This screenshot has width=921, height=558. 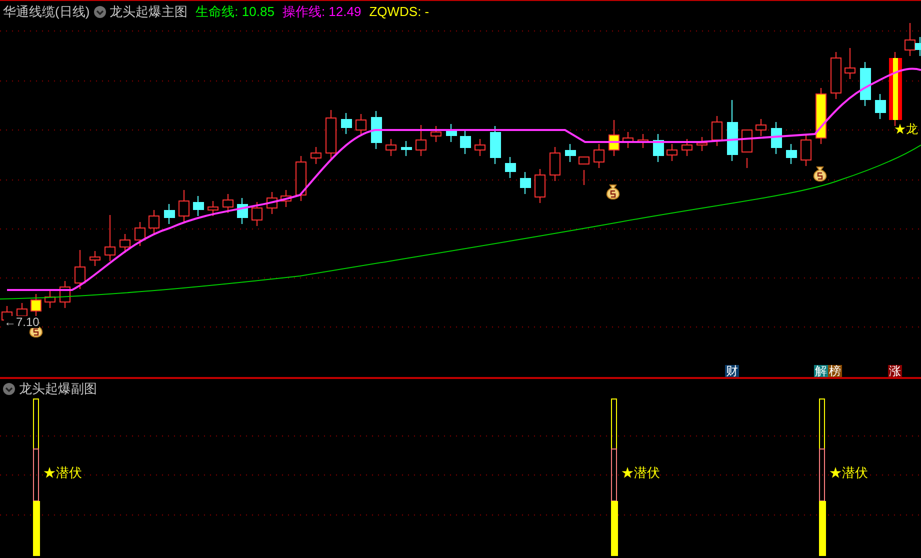 I want to click on event-badge: 榜, so click(x=835, y=371).